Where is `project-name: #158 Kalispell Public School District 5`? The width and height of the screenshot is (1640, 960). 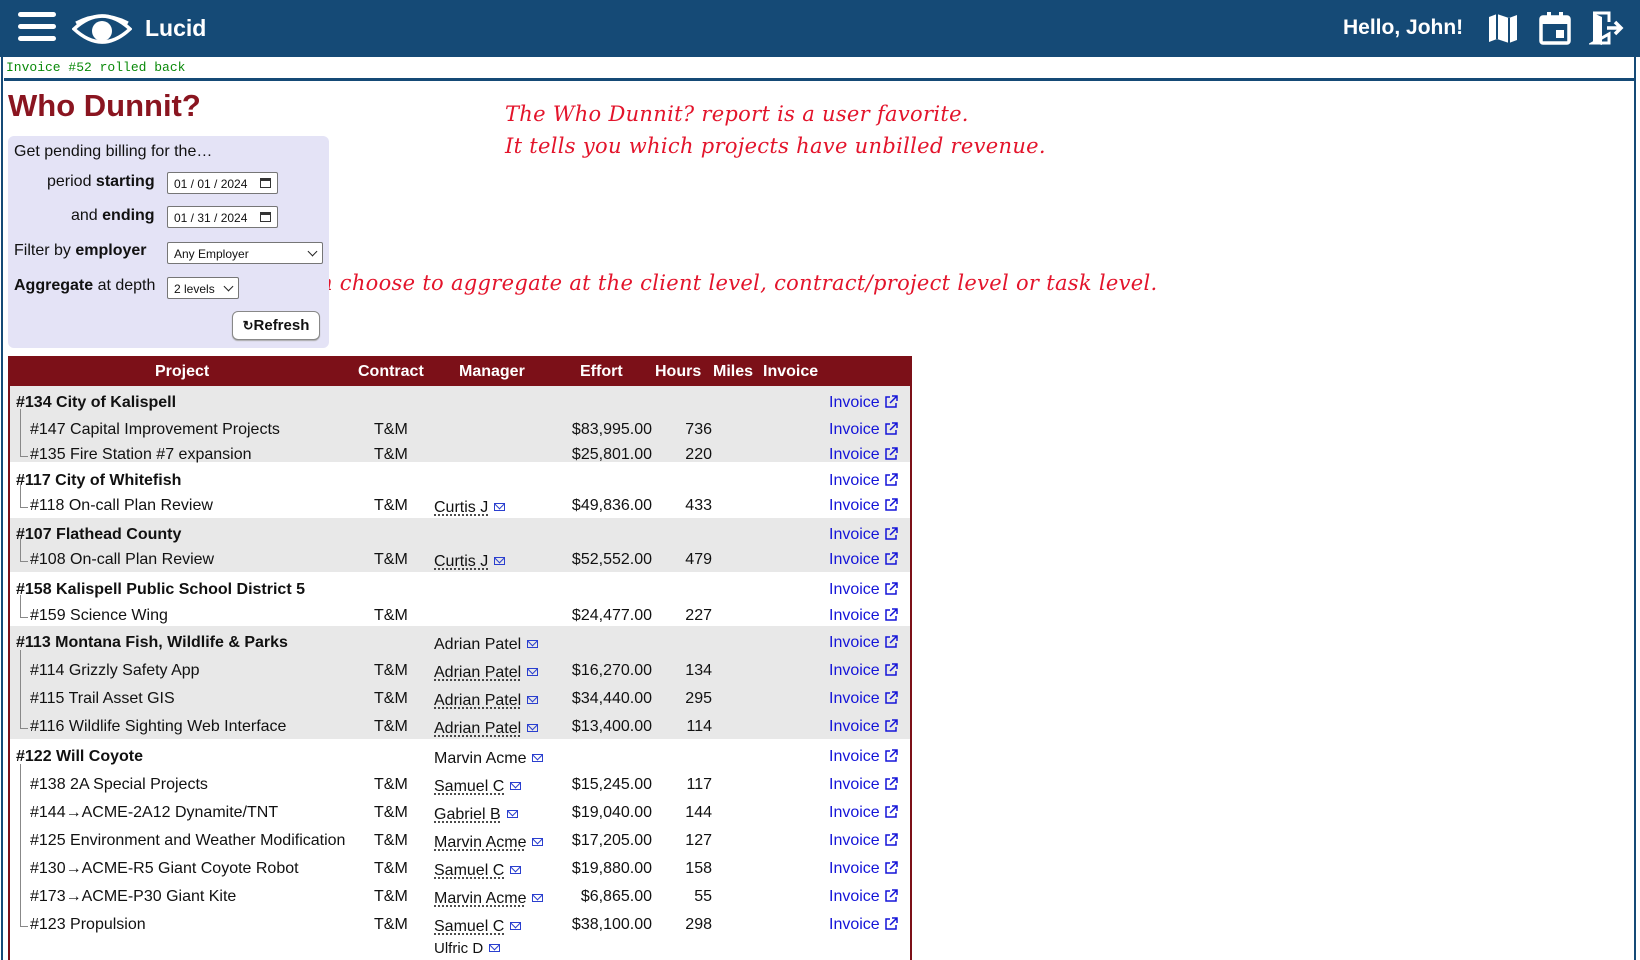 project-name: #158 Kalispell Public School District 5 is located at coordinates (160, 589).